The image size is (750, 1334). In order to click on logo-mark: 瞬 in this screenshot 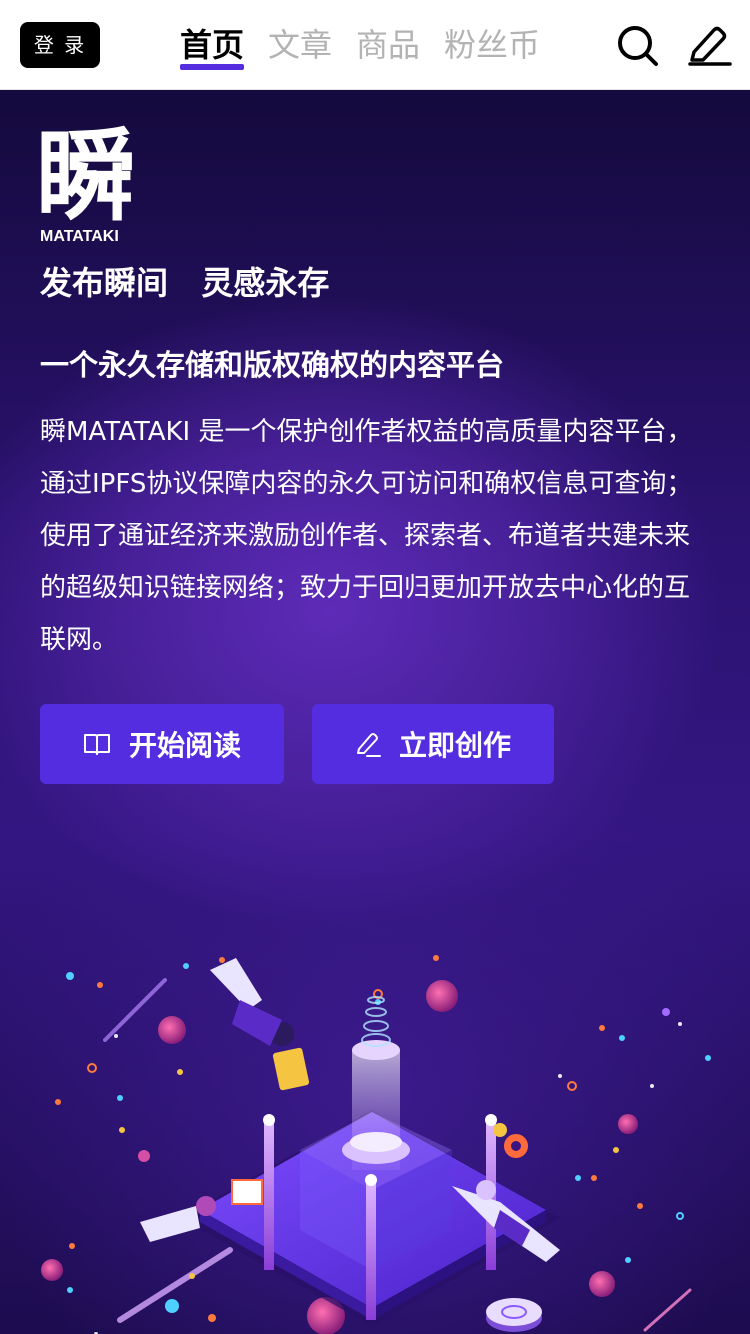, I will do `click(86, 176)`.